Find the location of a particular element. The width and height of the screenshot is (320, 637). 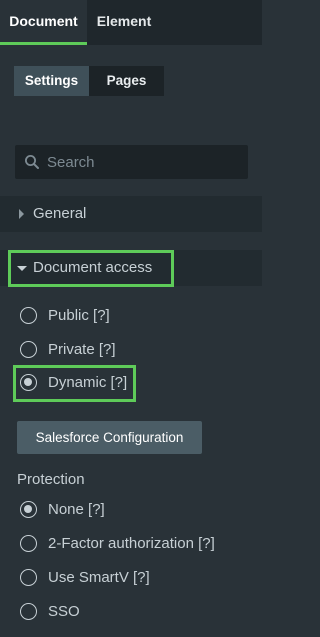

subtab-pages-label: Pages is located at coordinates (126, 80).